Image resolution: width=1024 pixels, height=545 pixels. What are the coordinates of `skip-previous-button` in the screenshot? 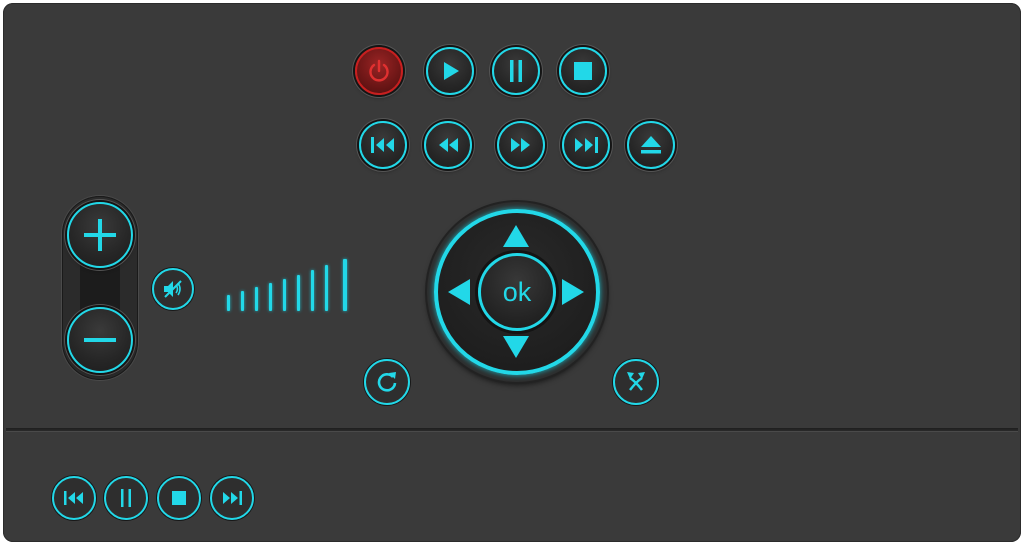 It's located at (383, 145).